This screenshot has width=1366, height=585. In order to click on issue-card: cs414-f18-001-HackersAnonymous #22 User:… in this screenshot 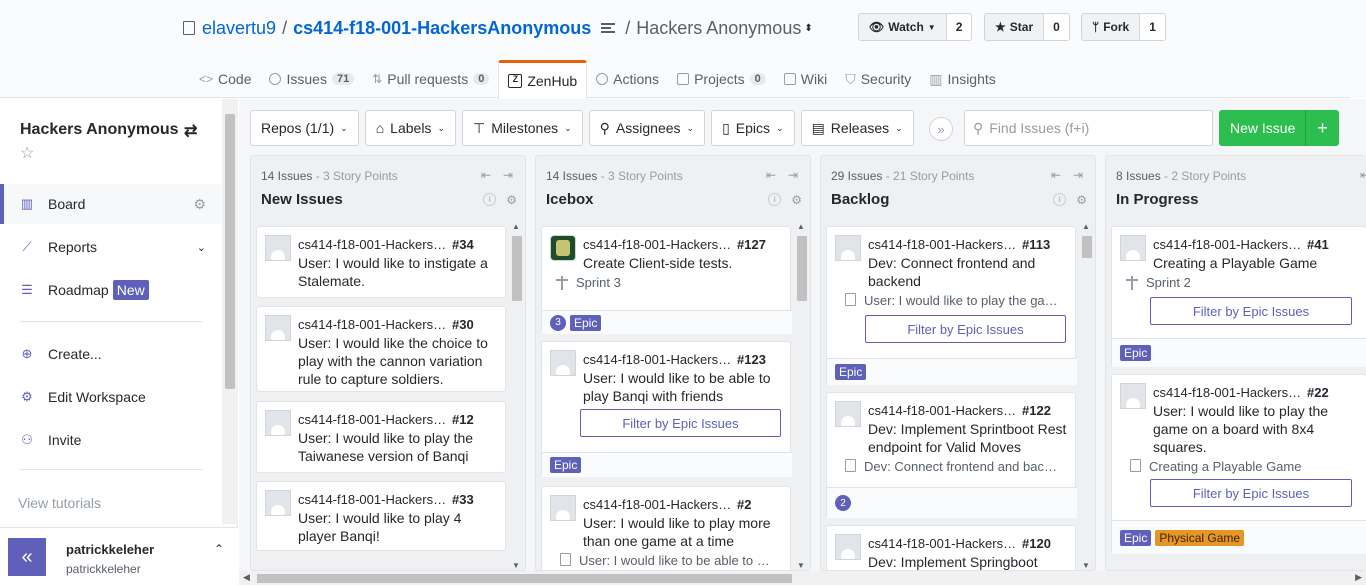, I will do `click(1238, 464)`.